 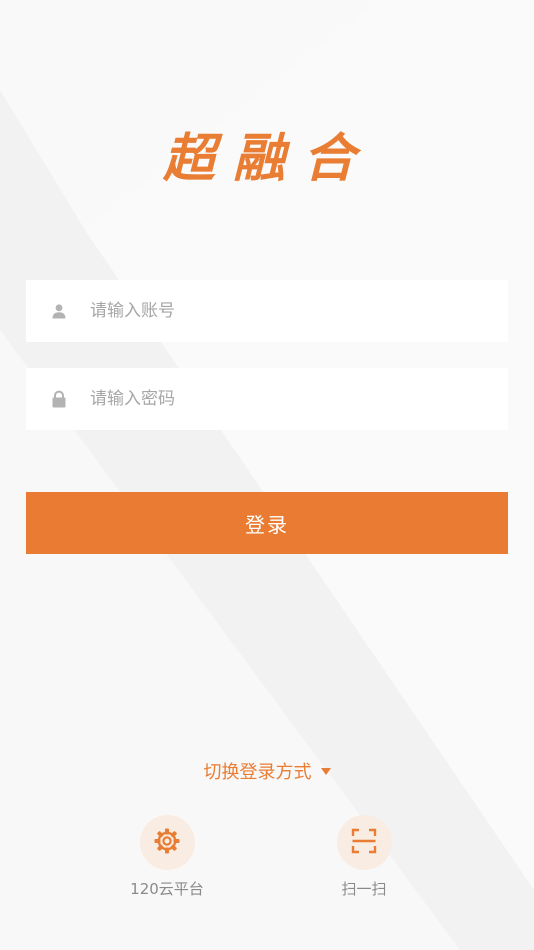 I want to click on cloud-platform-shortcut: 120云平台, so click(x=167, y=857).